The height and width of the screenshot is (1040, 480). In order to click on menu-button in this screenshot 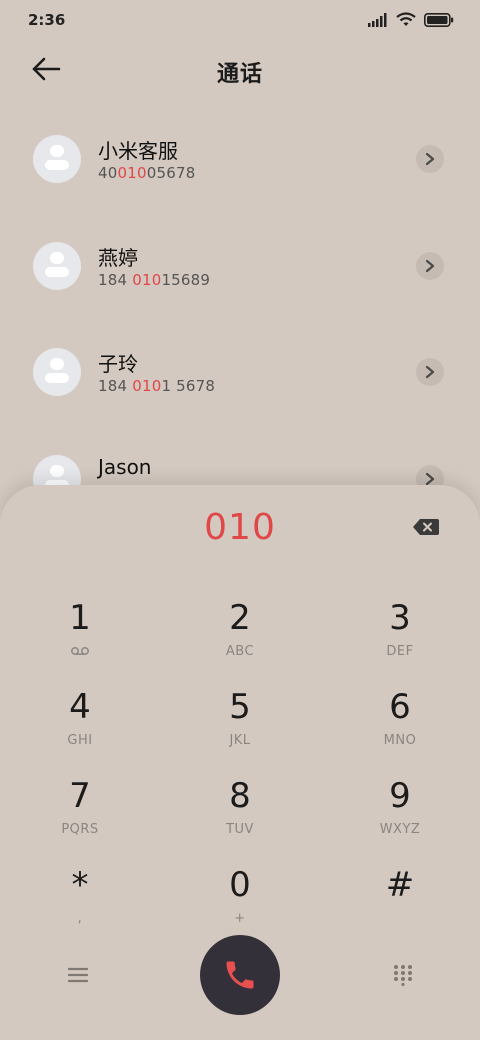, I will do `click(78, 975)`.